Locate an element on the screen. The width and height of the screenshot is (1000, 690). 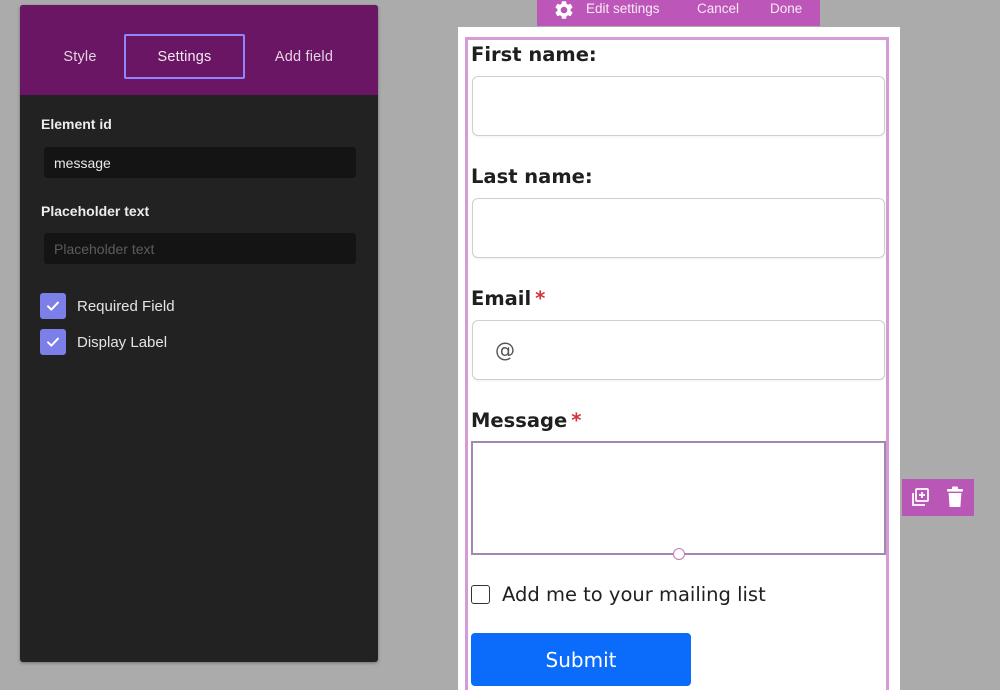
required-field-checkbox: Required Field is located at coordinates (107, 306).